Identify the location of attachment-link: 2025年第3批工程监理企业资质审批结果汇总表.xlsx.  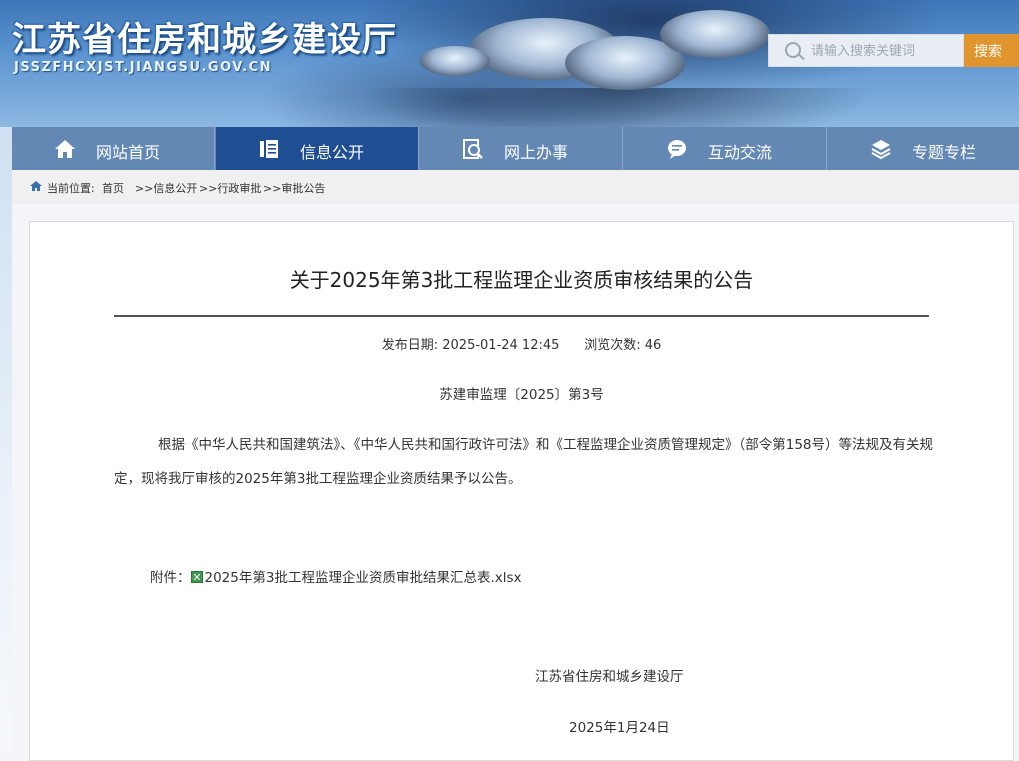
(363, 578).